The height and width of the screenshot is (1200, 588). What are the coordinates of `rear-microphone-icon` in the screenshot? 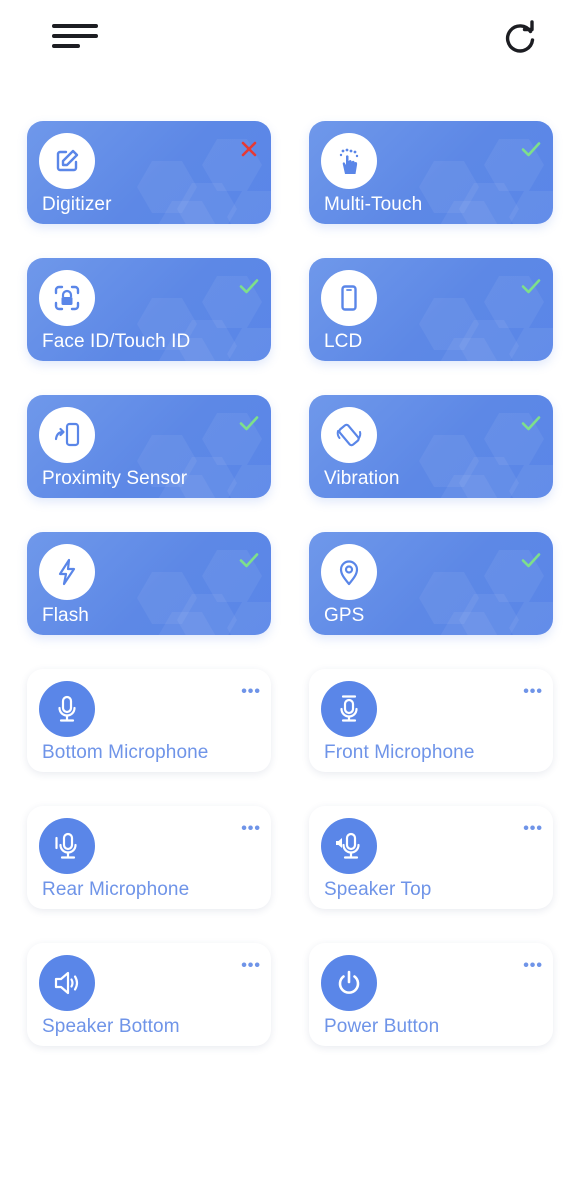 It's located at (67, 846).